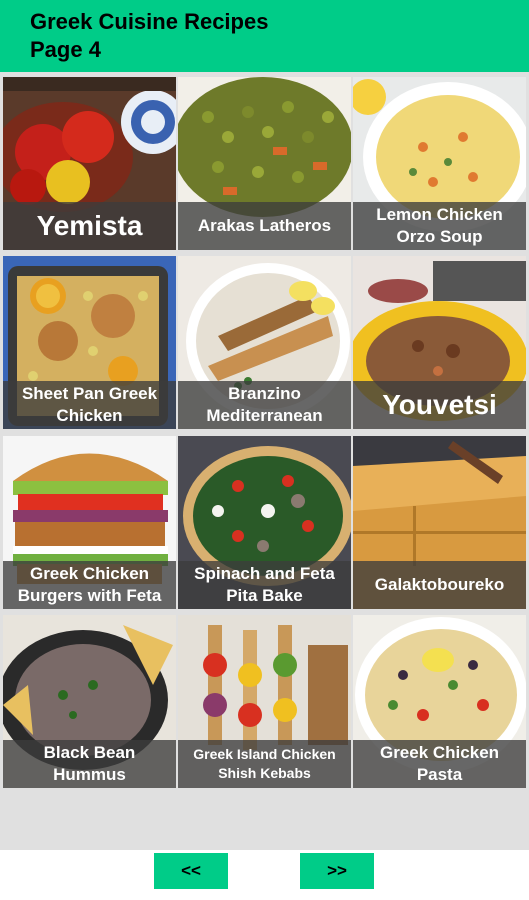  Describe the element at coordinates (65, 49) in the screenshot. I see `page-number: Page 4` at that location.